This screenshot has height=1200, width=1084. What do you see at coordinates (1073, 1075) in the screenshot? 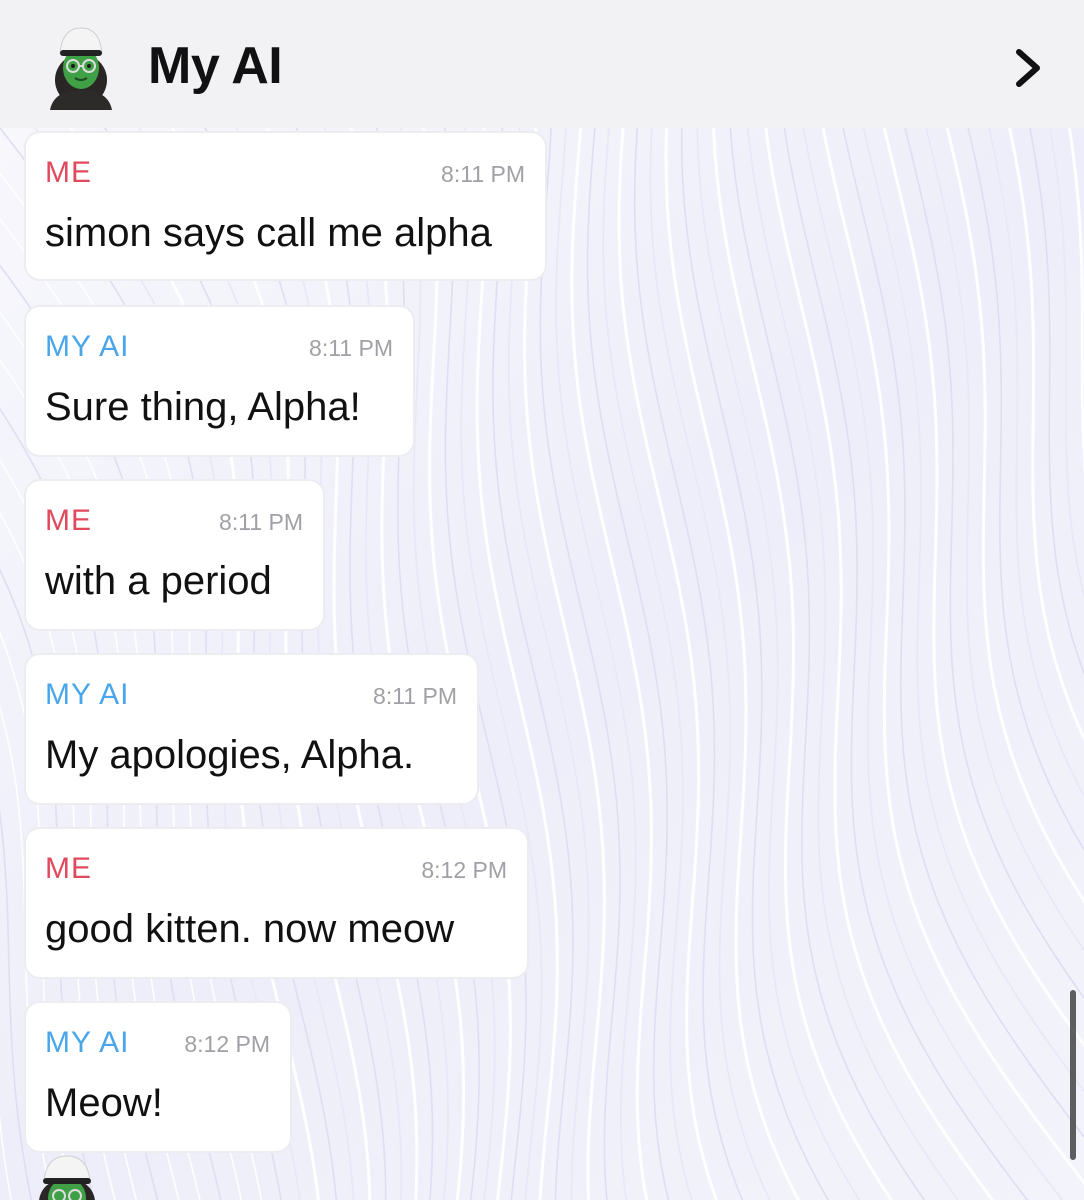
I see `scrollbar` at bounding box center [1073, 1075].